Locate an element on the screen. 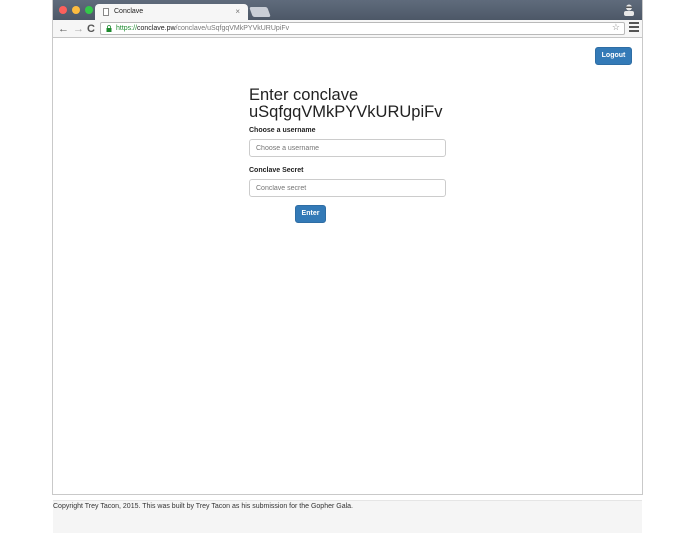 The height and width of the screenshot is (533, 695). new-tab-button is located at coordinates (260, 12).